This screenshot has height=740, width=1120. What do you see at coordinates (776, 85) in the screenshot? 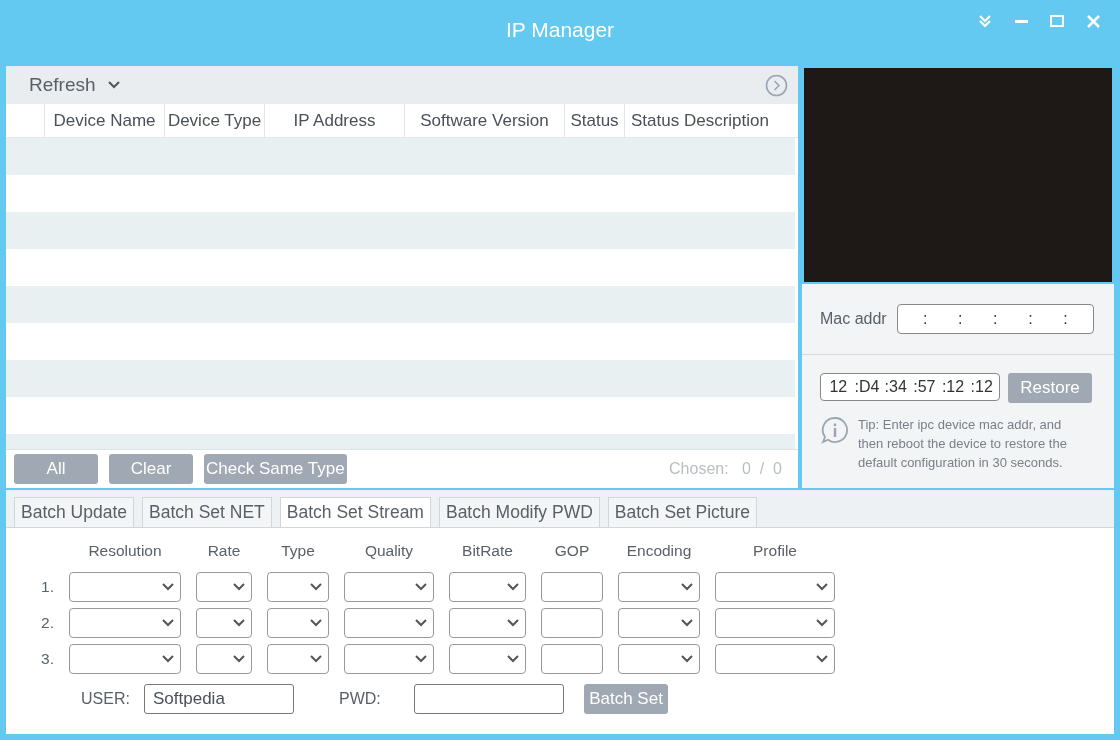
I see `chevron-right-circle-icon` at bounding box center [776, 85].